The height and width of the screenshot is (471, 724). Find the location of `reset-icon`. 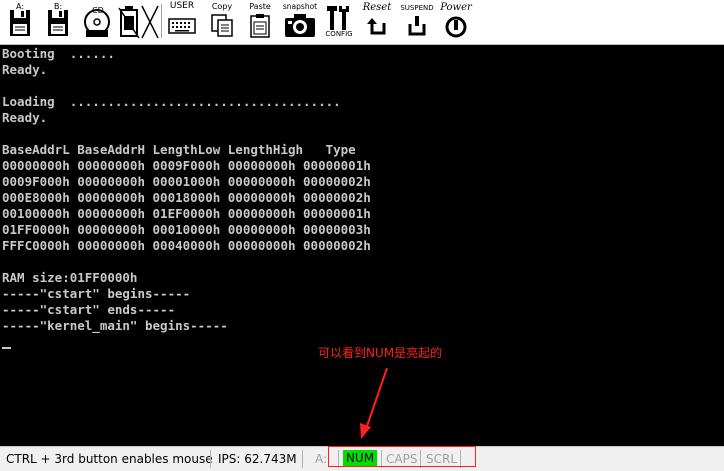

reset-icon is located at coordinates (376, 26).